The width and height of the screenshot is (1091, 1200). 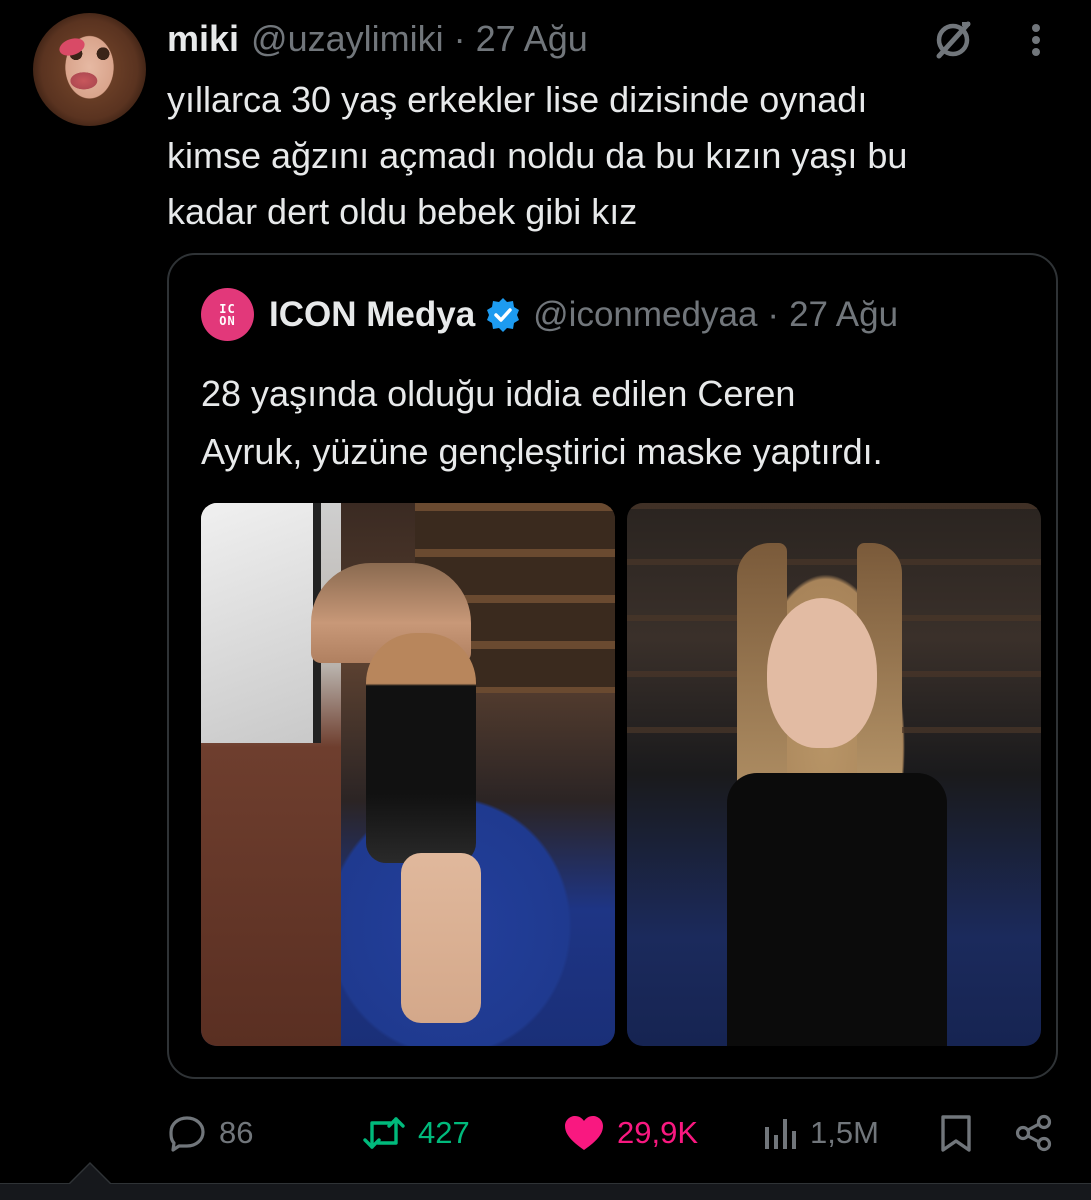 What do you see at coordinates (227, 320) in the screenshot?
I see `avatar-logo-bottom: ON` at bounding box center [227, 320].